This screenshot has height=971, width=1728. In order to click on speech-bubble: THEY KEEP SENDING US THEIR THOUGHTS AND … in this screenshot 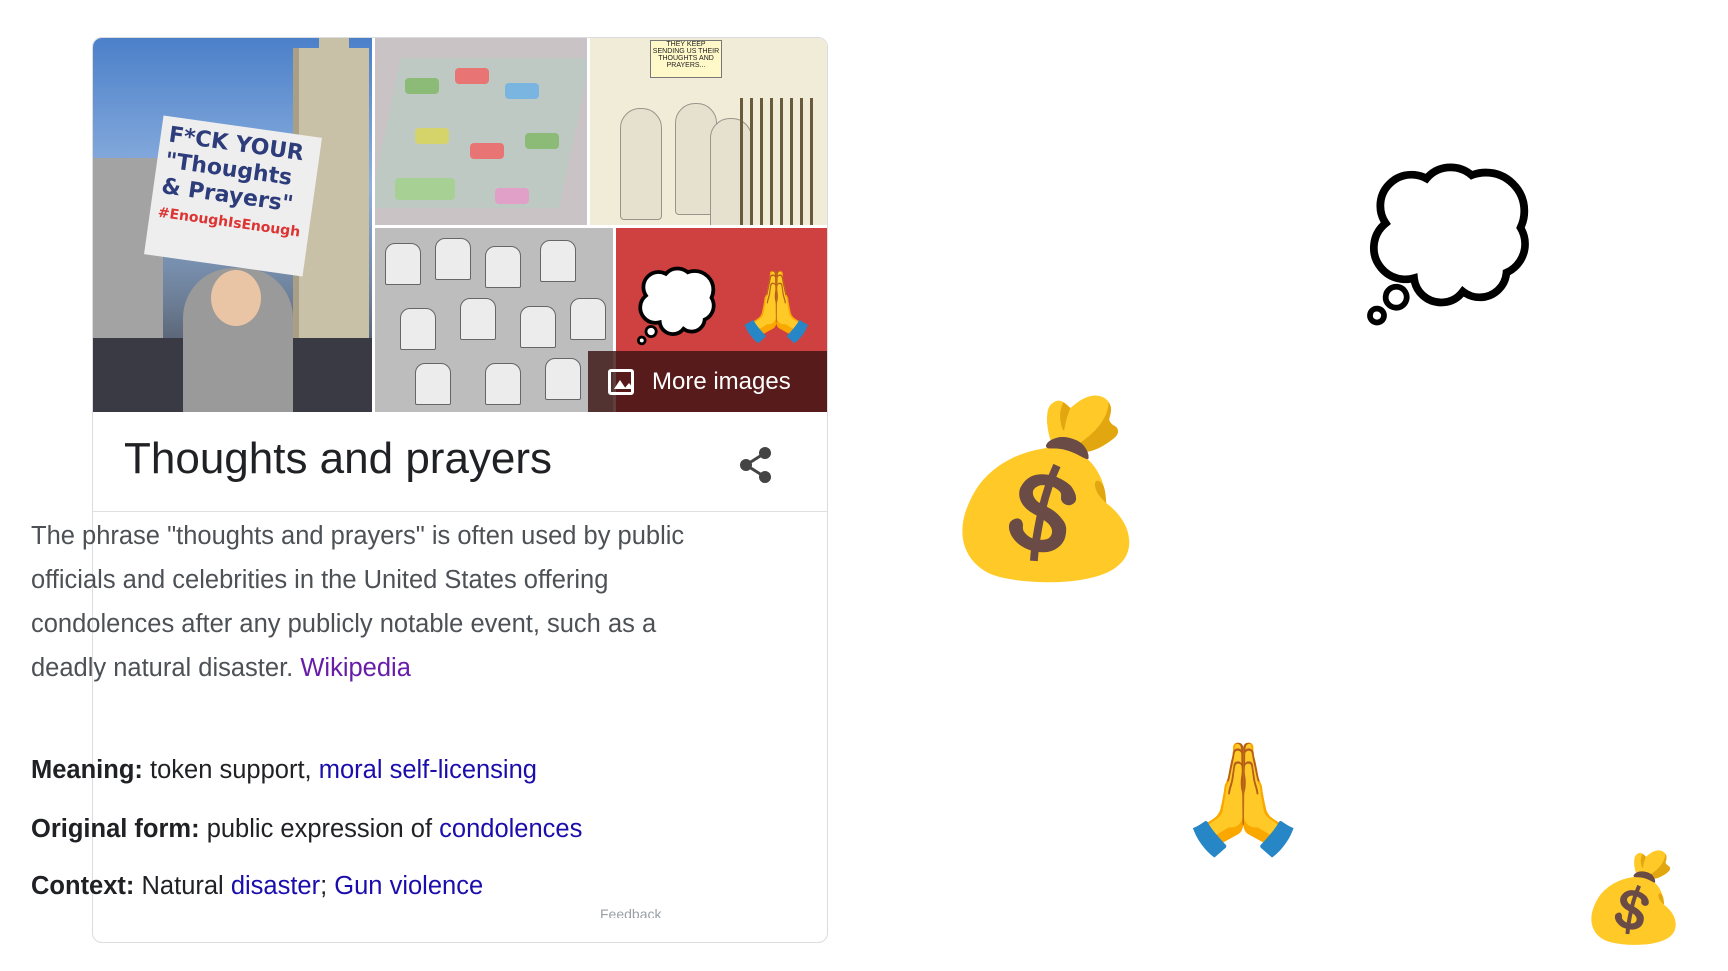, I will do `click(686, 59)`.